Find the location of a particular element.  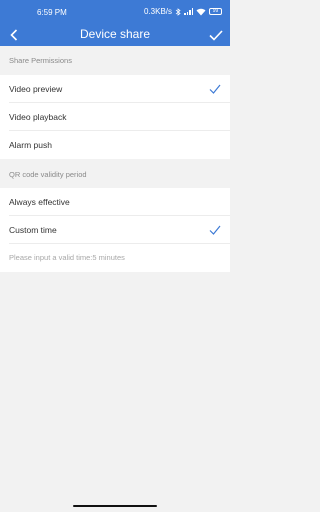

page-title: Device share is located at coordinates (115, 34).